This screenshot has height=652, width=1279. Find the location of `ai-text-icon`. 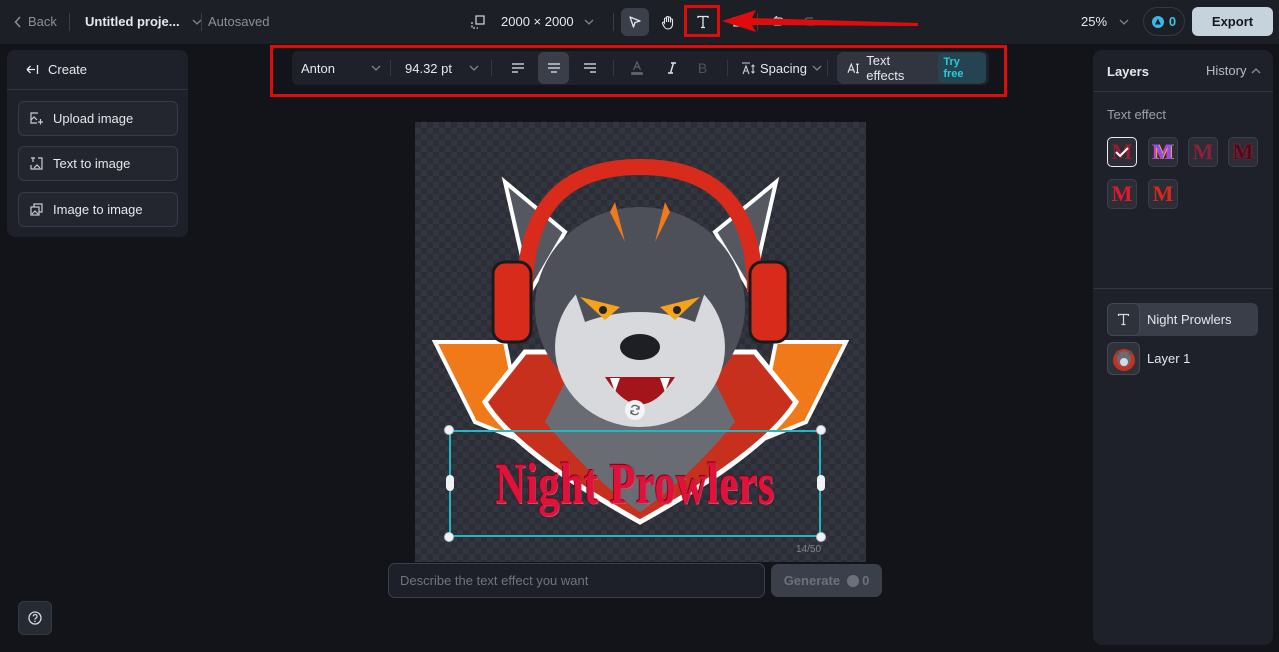

ai-text-icon is located at coordinates (853, 68).